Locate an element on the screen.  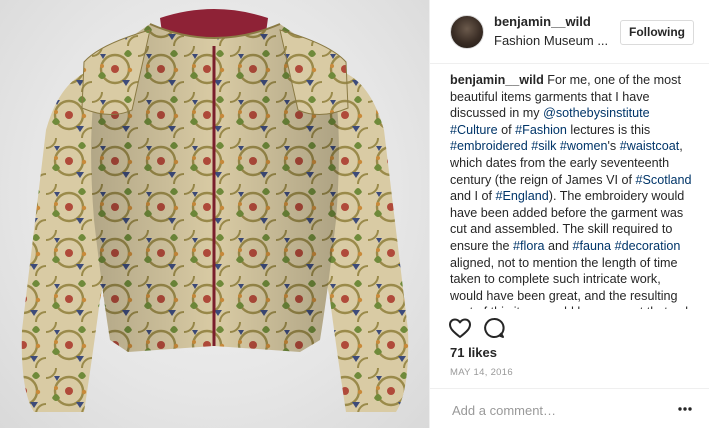
caption-text: lectures is this is located at coordinates (608, 129).